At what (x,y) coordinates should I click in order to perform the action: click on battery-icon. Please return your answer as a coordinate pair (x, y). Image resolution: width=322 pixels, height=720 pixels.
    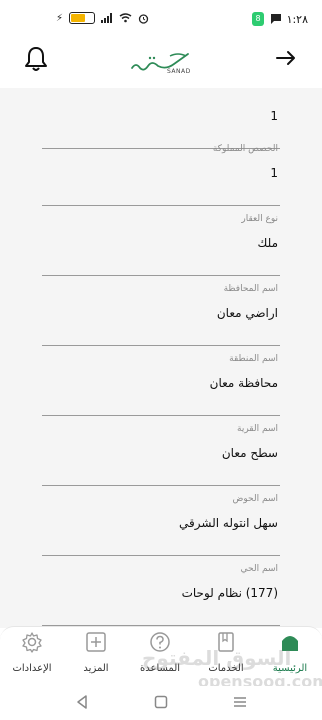
    Looking at the image, I should click on (82, 18).